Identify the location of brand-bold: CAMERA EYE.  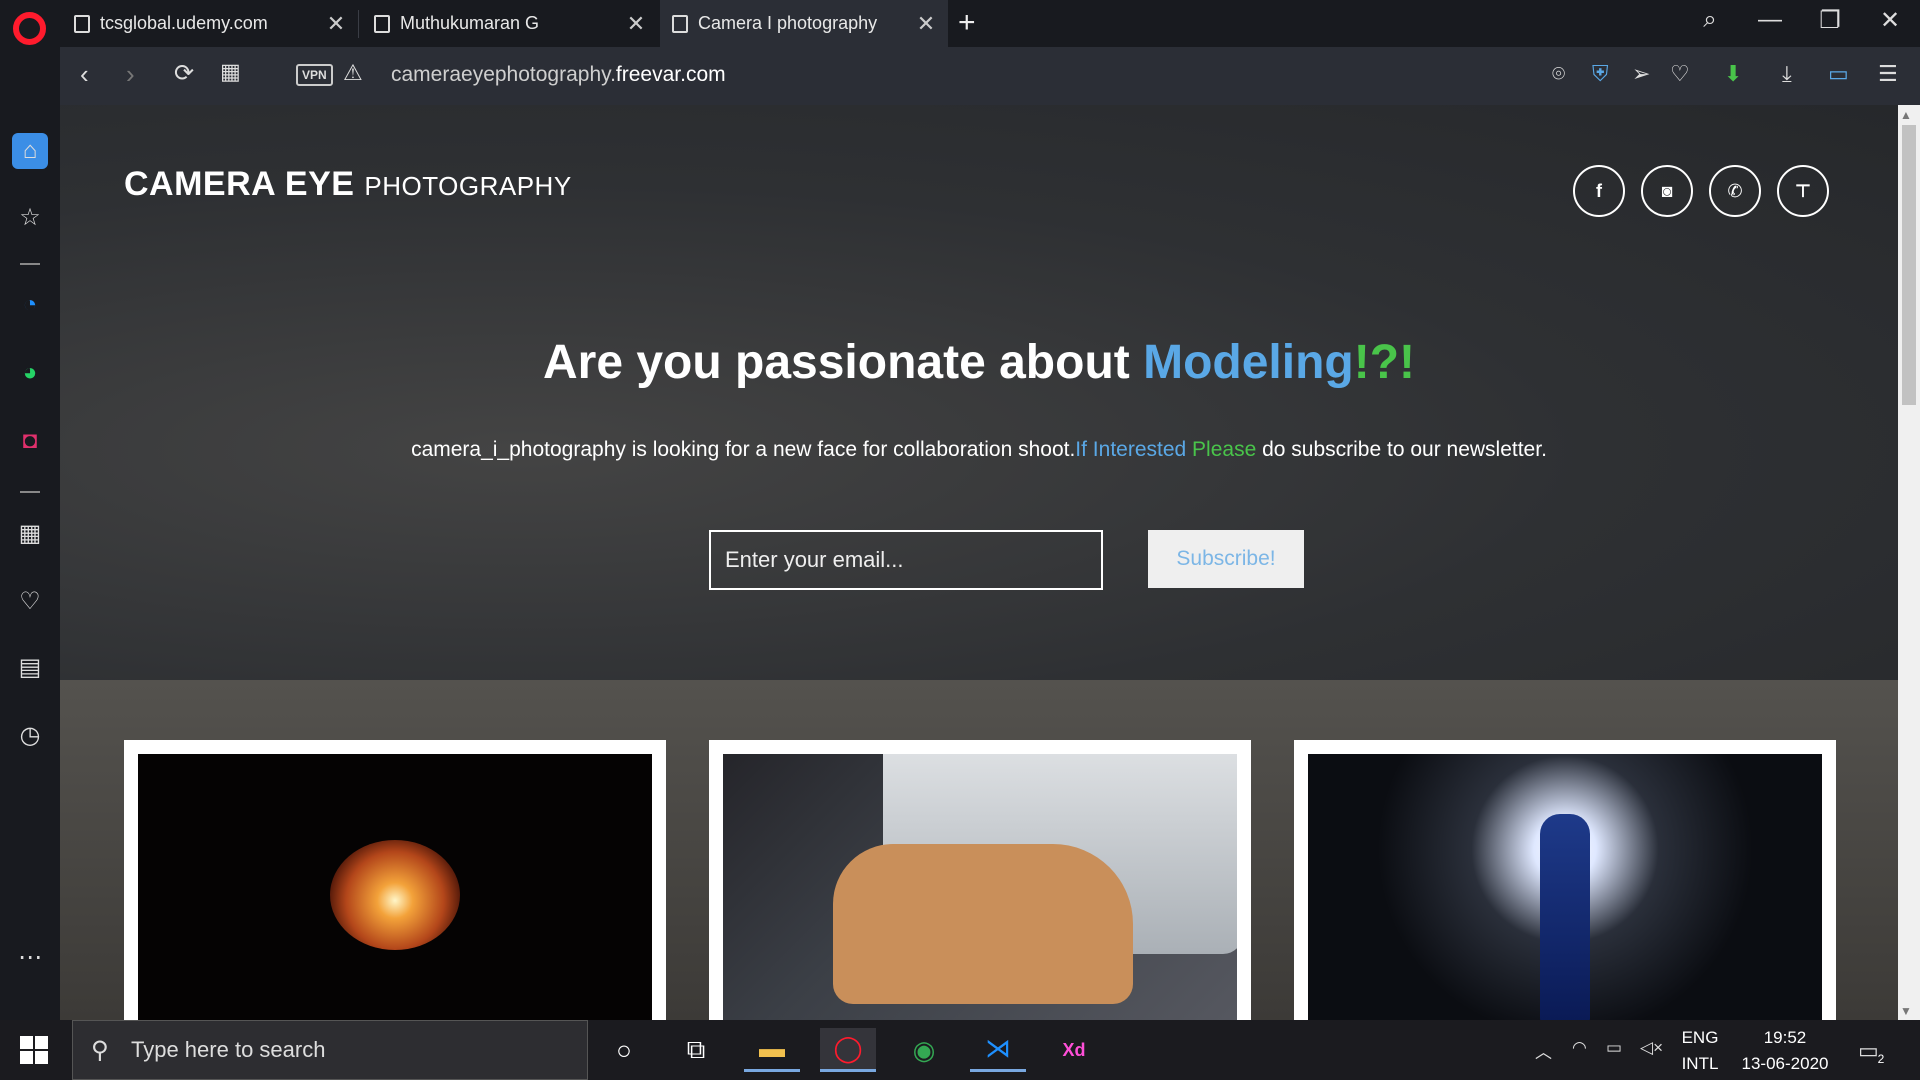
(239, 184).